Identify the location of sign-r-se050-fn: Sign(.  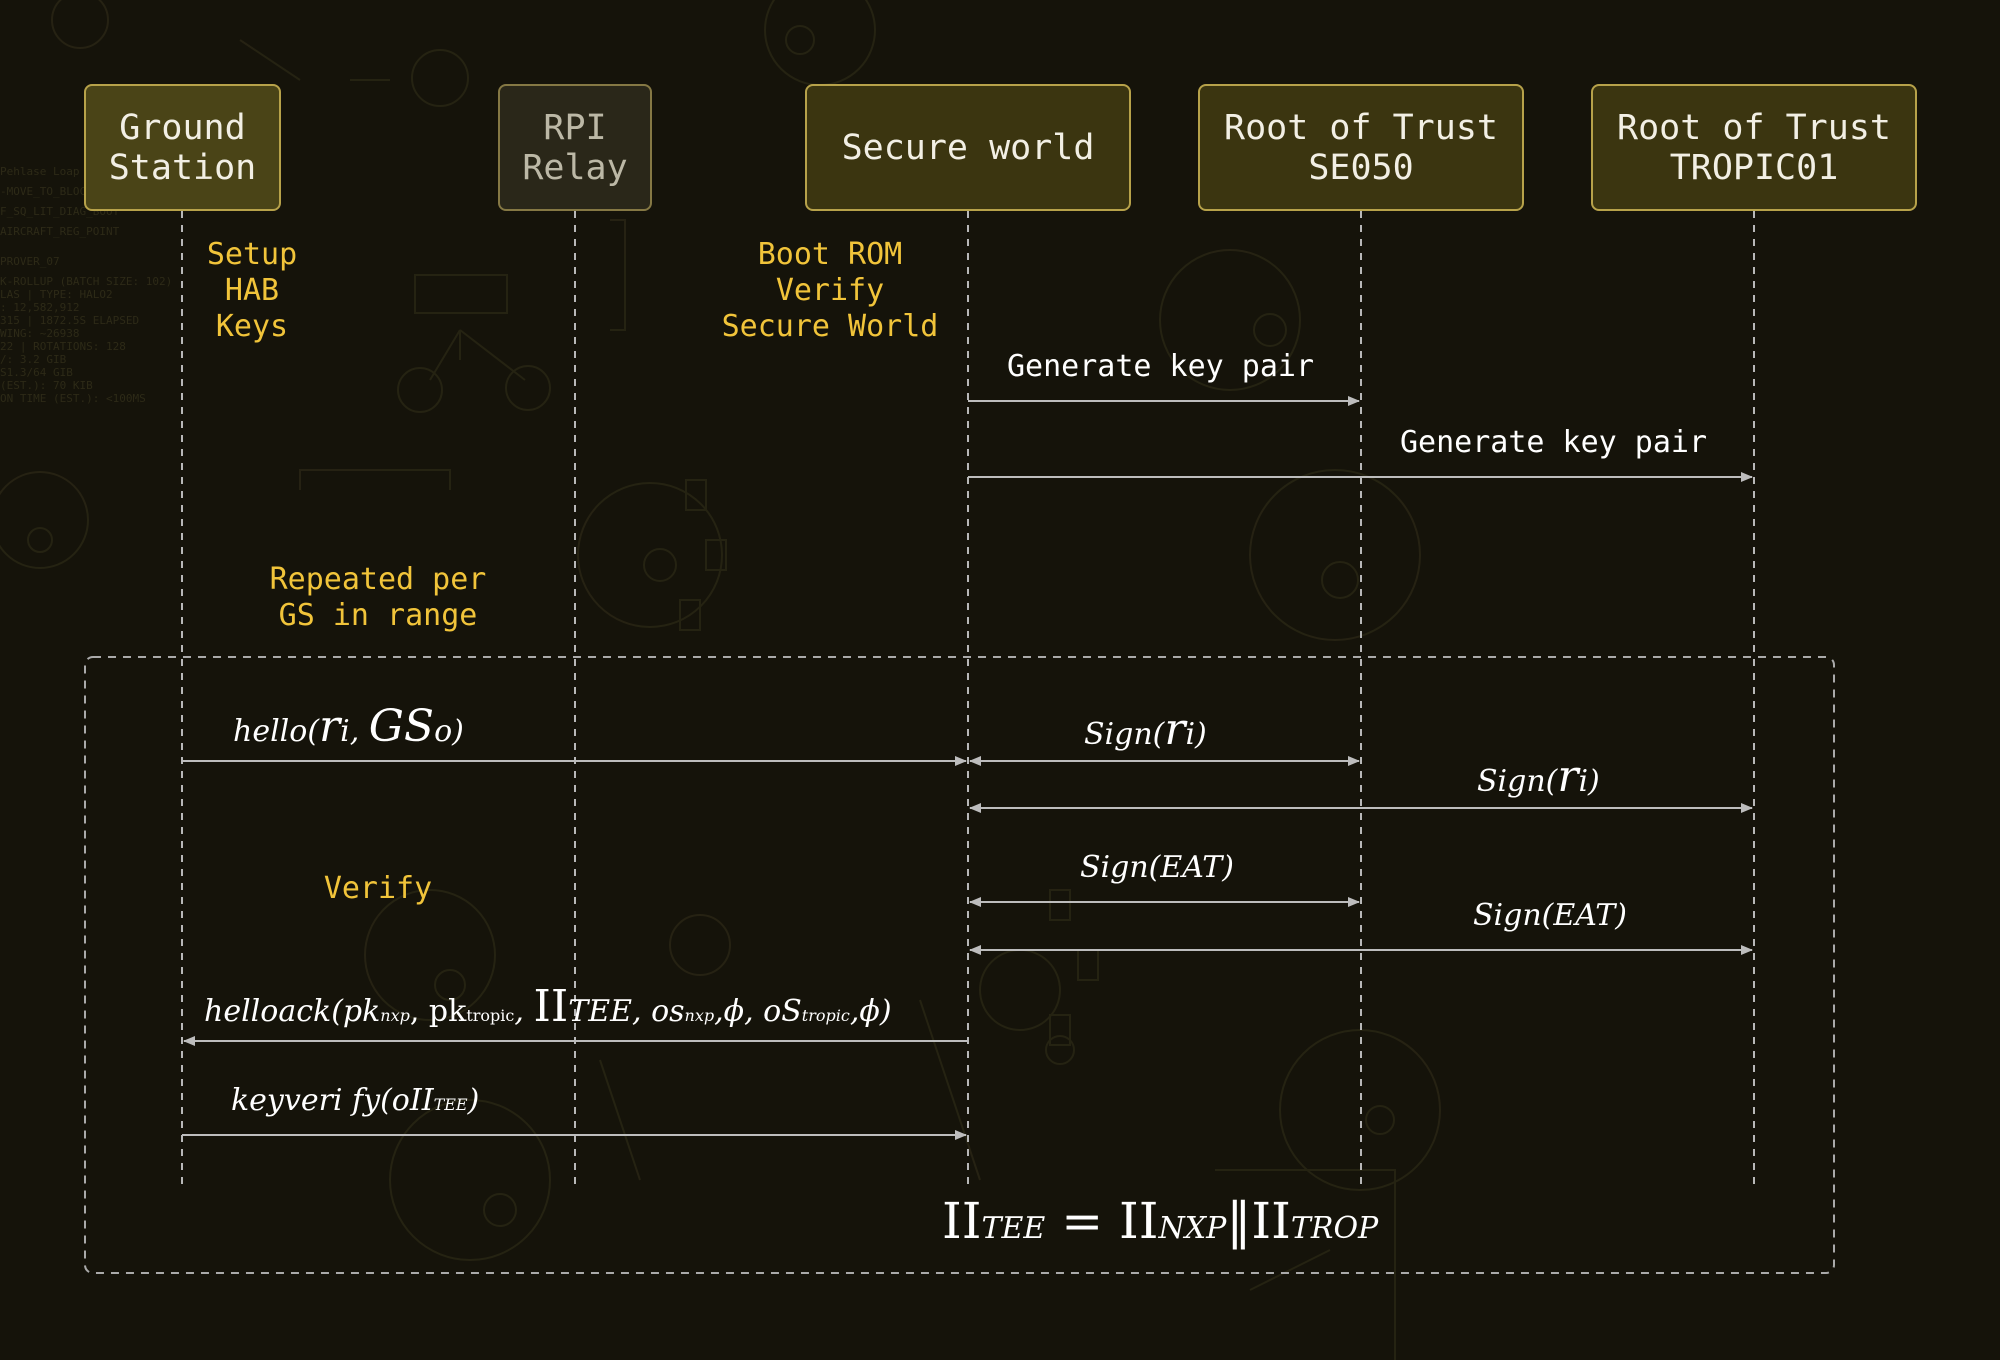
(1124, 734).